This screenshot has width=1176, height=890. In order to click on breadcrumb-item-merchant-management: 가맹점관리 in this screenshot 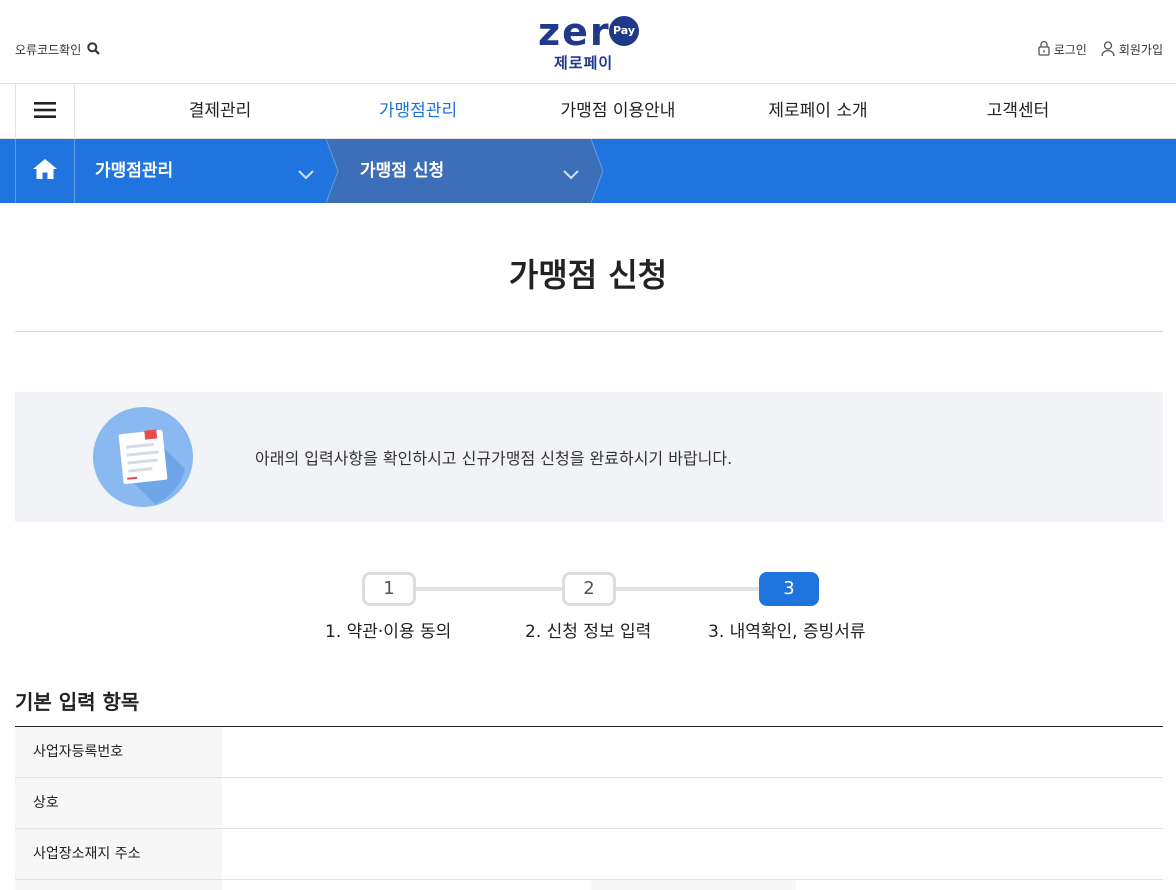, I will do `click(210, 171)`.